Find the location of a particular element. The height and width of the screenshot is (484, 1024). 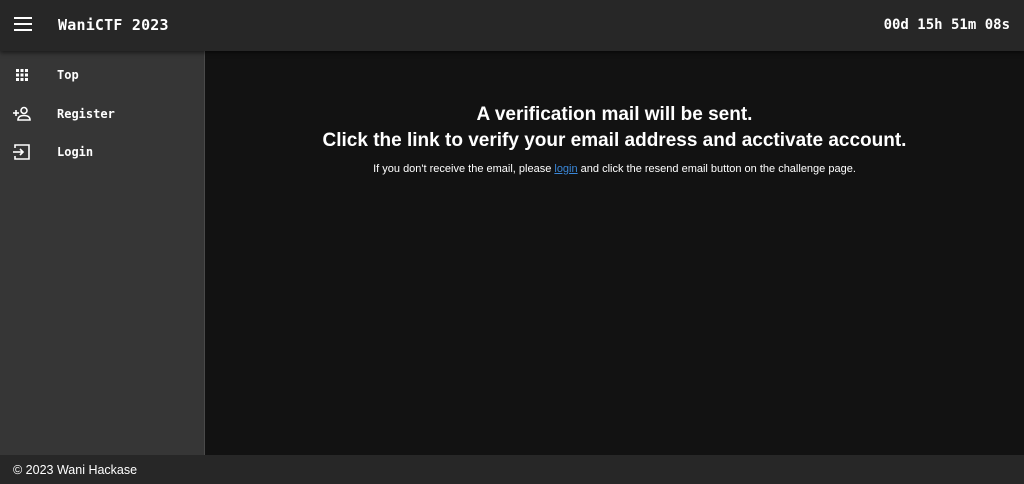

sidebar-item-label: Register is located at coordinates (86, 113).